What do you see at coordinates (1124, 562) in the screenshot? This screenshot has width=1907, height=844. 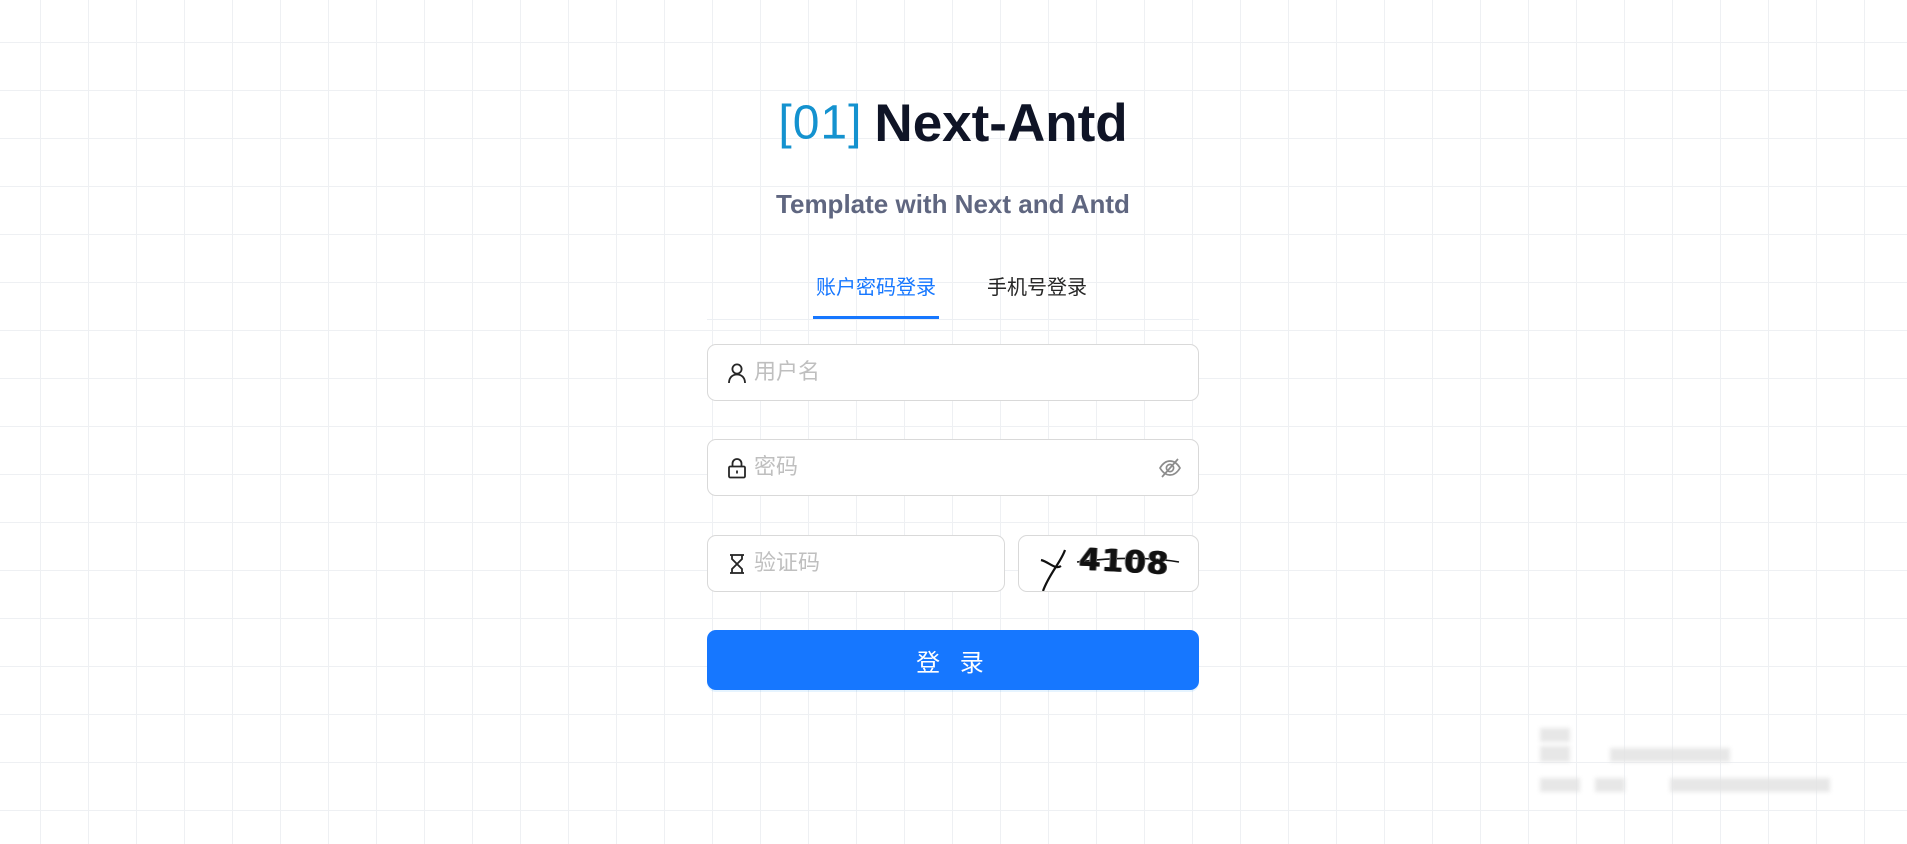 I see `captcha-code: 4108` at bounding box center [1124, 562].